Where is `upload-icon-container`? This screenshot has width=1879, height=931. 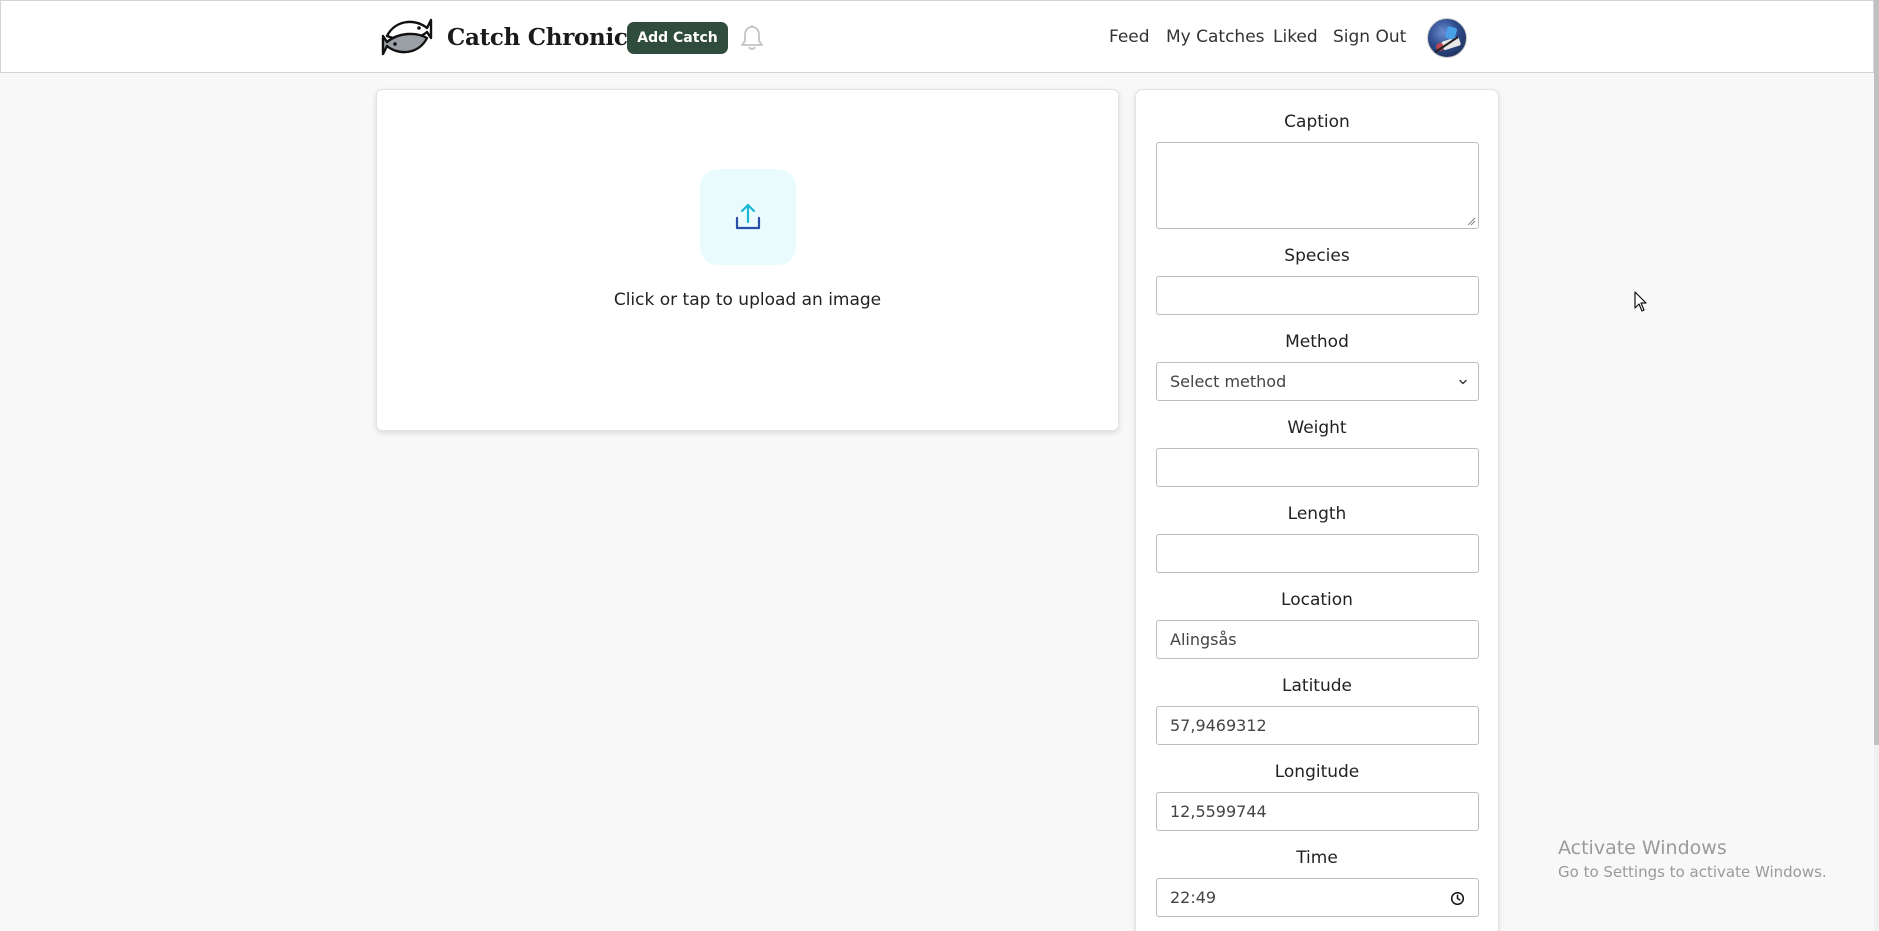 upload-icon-container is located at coordinates (748, 217).